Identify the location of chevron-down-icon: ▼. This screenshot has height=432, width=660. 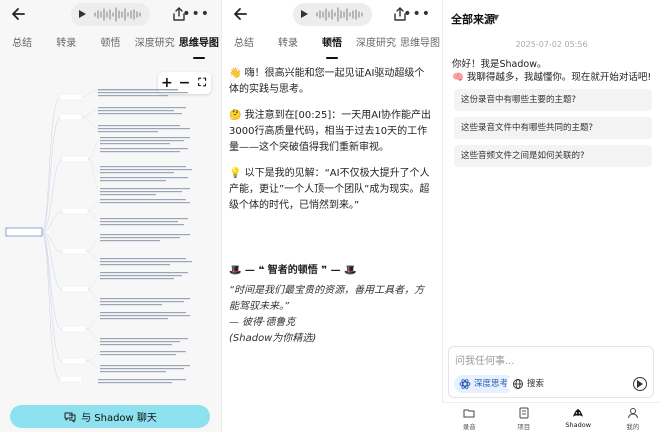
(496, 17).